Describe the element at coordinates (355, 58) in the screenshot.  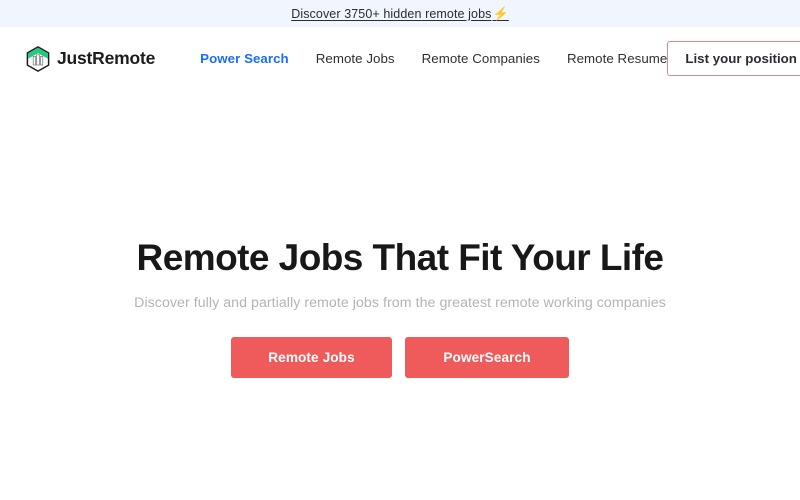
I see `nav-item-remote-jobs: Remote Jobs` at that location.